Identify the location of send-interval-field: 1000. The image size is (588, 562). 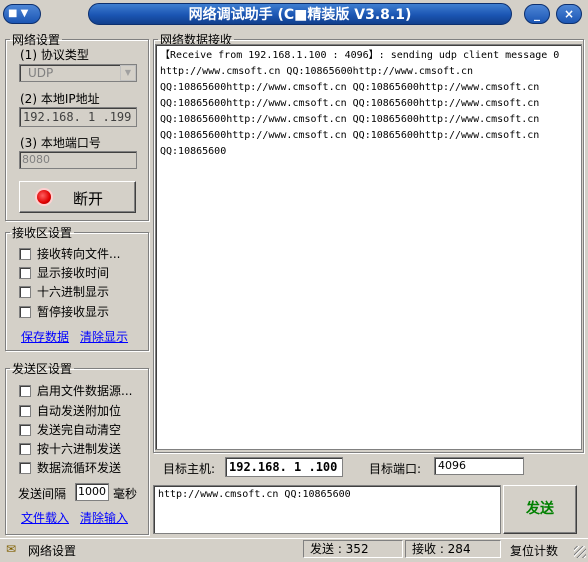
(92, 492).